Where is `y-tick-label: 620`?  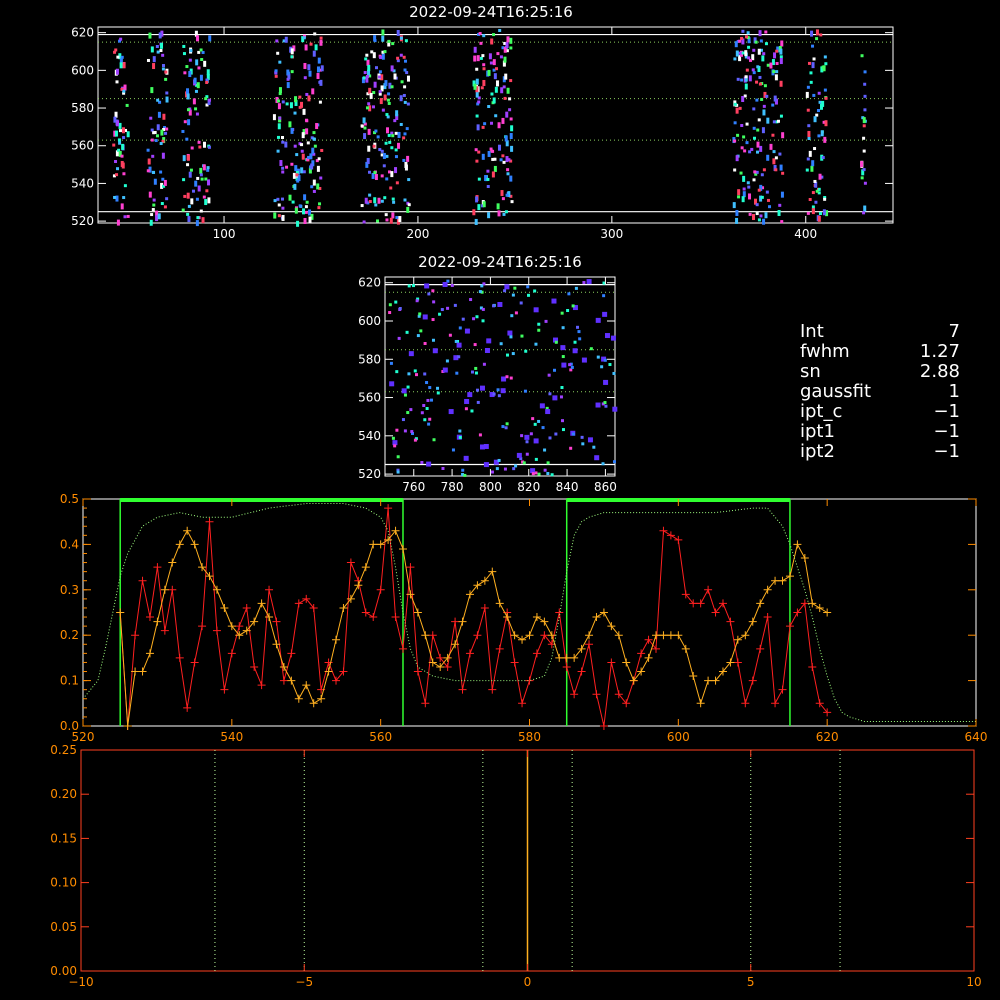
y-tick-label: 620 is located at coordinates (369, 283).